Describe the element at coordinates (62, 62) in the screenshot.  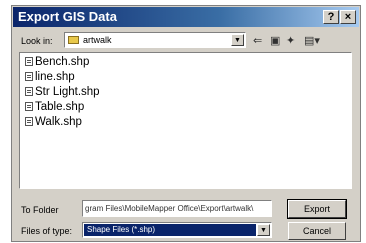
I see `file-name: Bench.shp` at that location.